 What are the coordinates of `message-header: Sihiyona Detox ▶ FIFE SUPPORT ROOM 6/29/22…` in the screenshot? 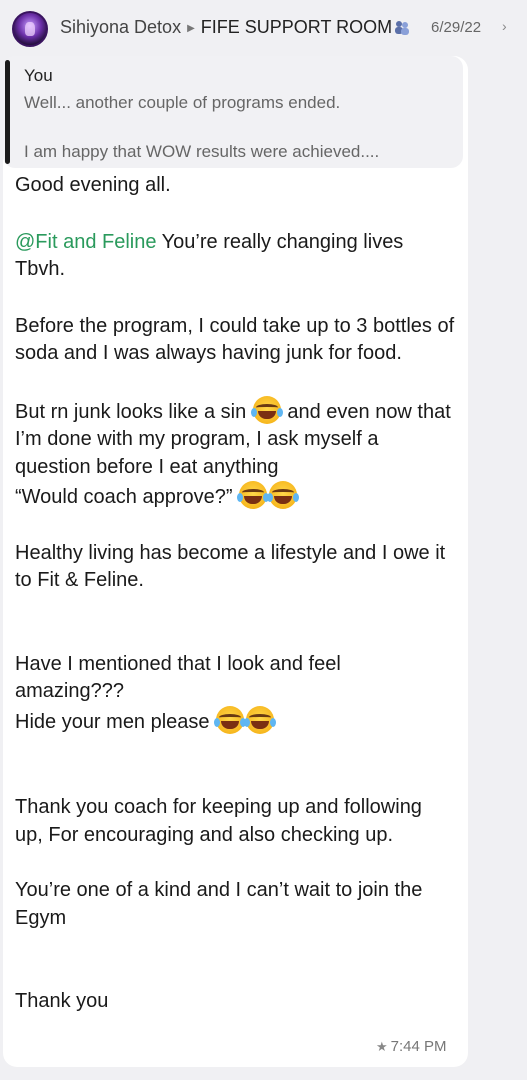 It's located at (263, 28).